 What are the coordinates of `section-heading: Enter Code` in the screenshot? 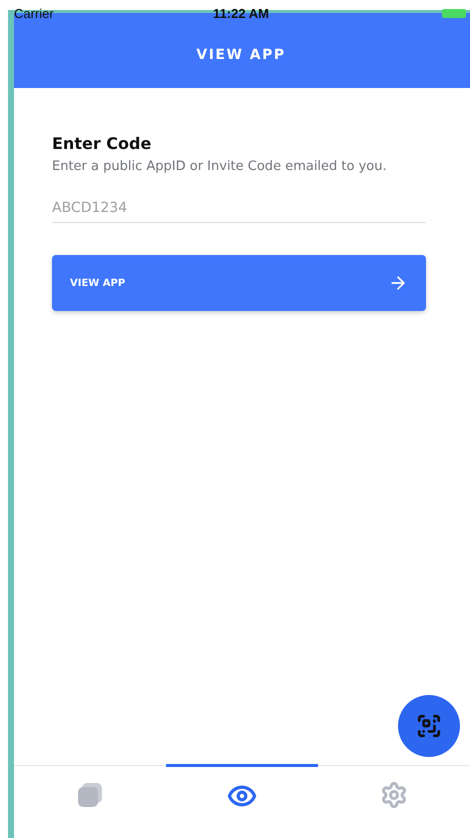 It's located at (102, 143).